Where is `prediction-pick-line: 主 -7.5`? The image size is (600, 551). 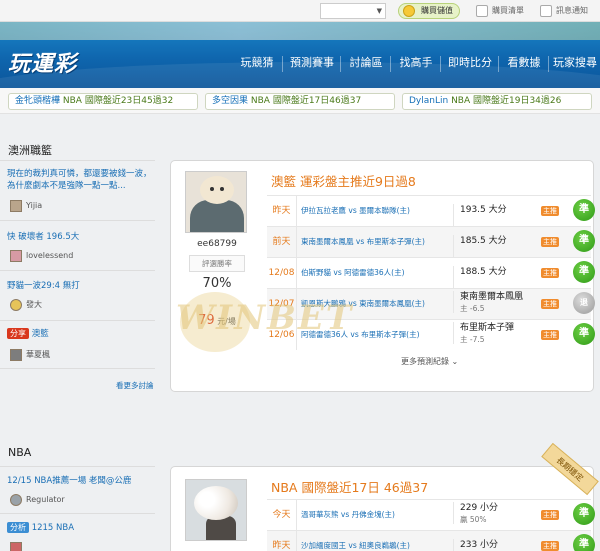
prediction-pick-line: 主 -7.5 is located at coordinates (472, 339).